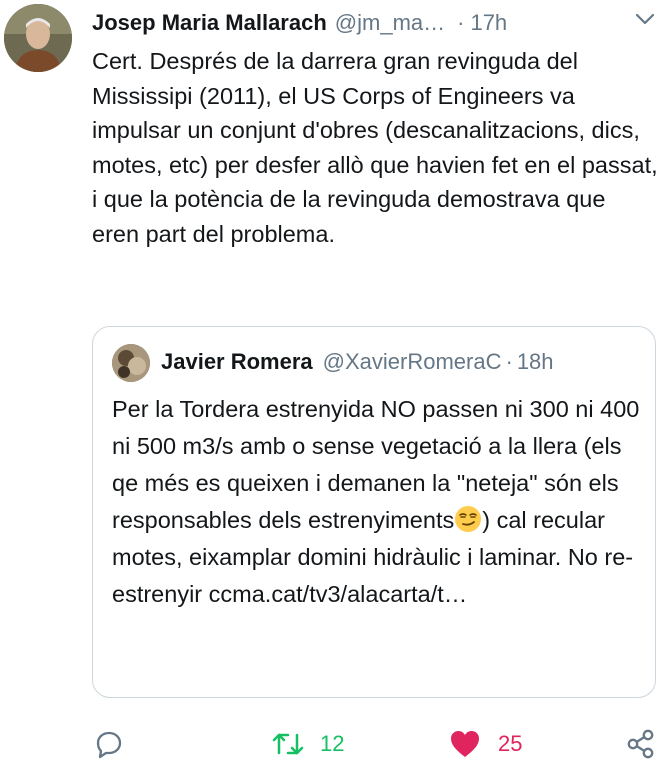 This screenshot has width=663, height=772. I want to click on tweet-header: Josep Maria Mallarach @jm_ma… · 17h, so click(373, 23).